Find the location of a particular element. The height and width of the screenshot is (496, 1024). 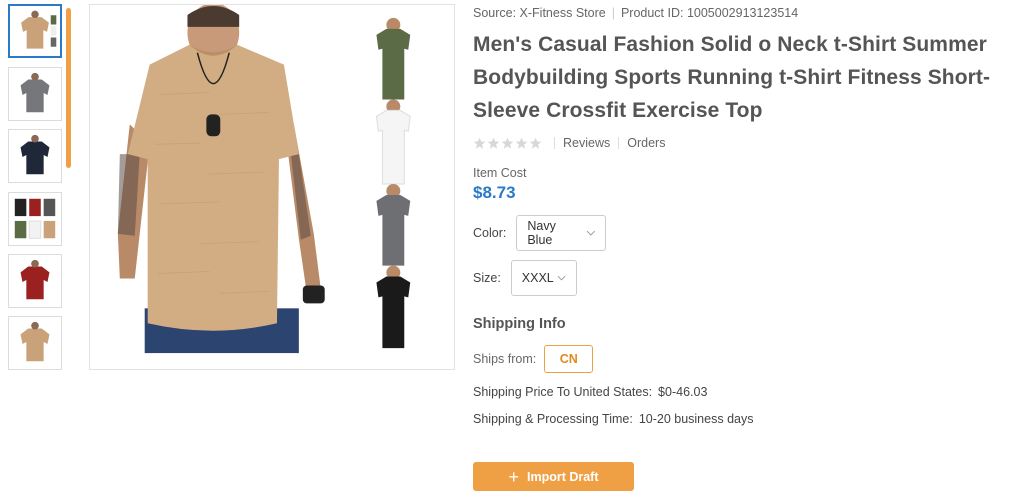

rating-stars is located at coordinates (507, 143).